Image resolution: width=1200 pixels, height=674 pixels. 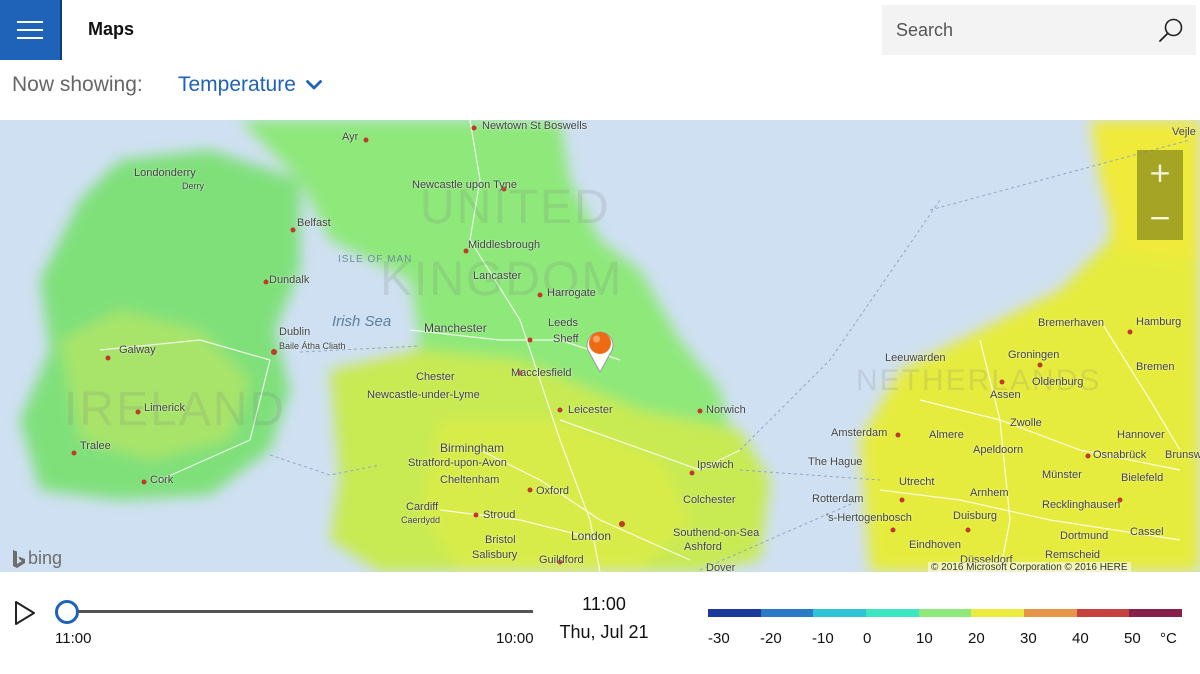 I want to click on map-label: Cork, so click(x=162, y=480).